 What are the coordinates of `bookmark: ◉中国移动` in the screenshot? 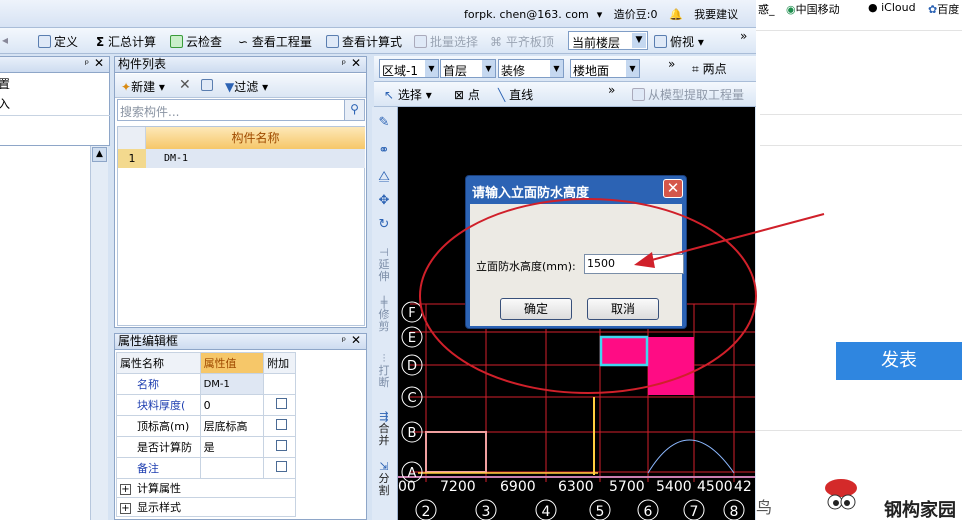 It's located at (813, 9).